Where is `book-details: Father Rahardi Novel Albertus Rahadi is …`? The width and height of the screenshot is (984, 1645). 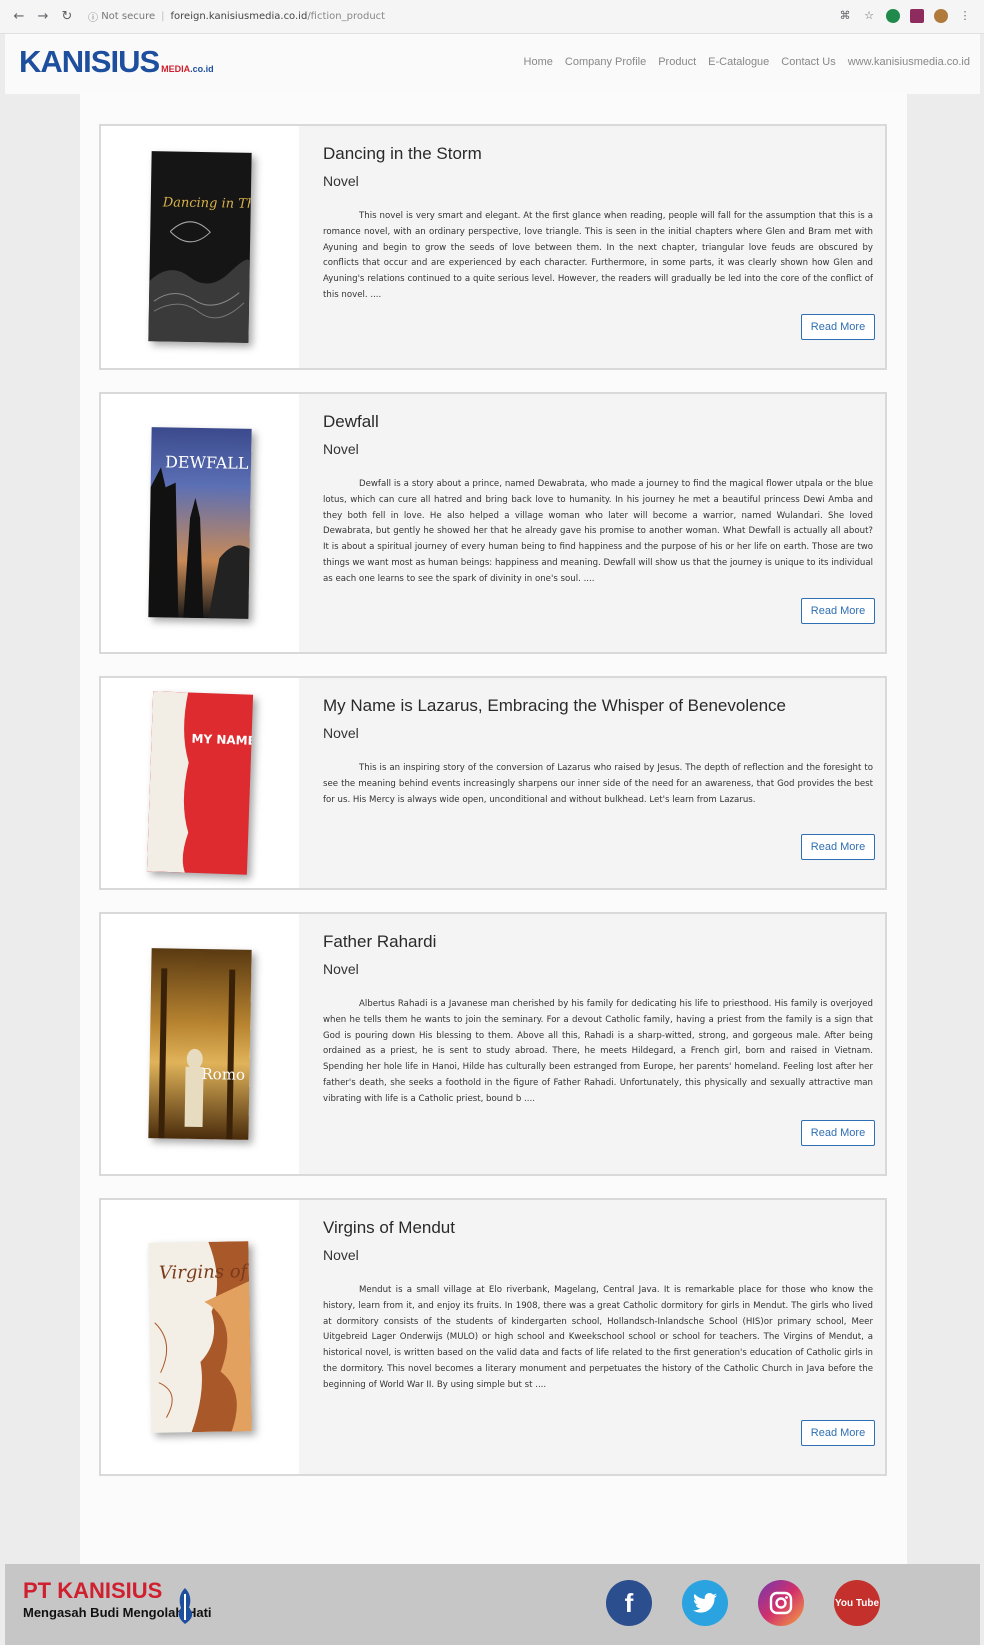 book-details: Father Rahardi Novel Albertus Rahadi is … is located at coordinates (592, 1044).